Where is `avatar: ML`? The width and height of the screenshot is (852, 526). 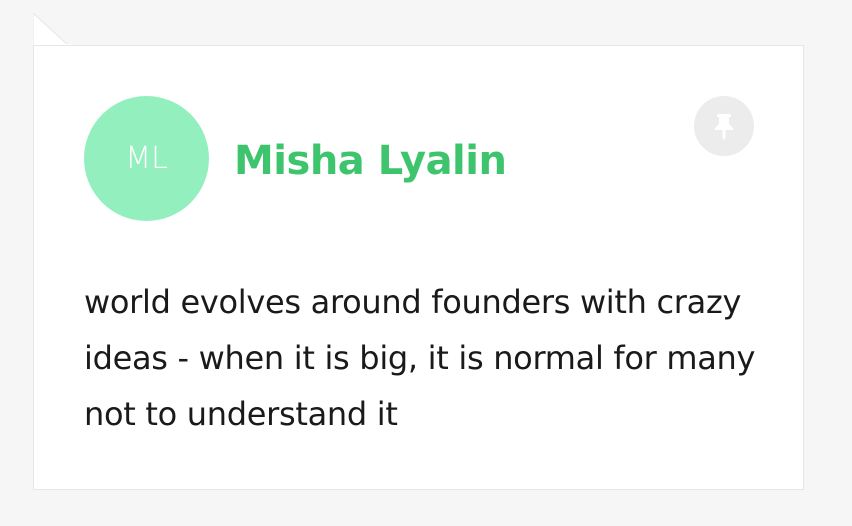 avatar: ML is located at coordinates (146, 158).